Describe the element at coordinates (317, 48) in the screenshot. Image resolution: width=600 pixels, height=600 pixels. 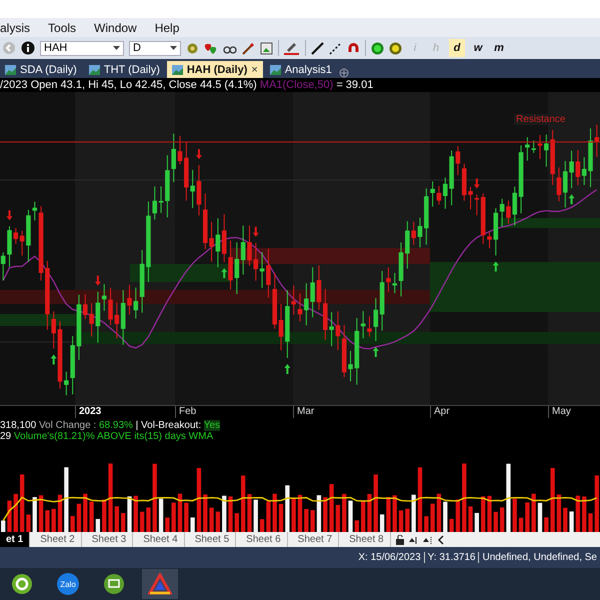
I see `line-icon` at that location.